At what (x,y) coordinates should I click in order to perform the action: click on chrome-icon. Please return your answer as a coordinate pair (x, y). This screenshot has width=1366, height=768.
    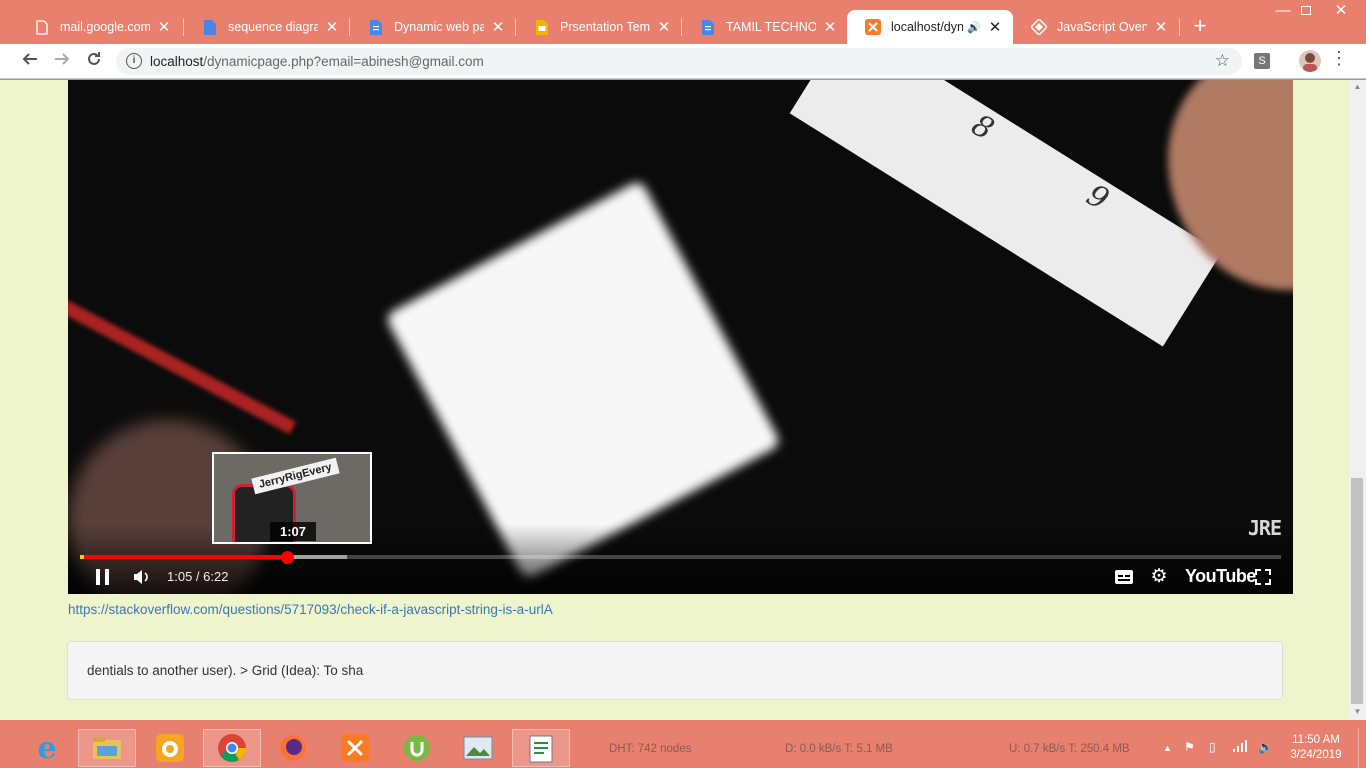
    Looking at the image, I should click on (232, 748).